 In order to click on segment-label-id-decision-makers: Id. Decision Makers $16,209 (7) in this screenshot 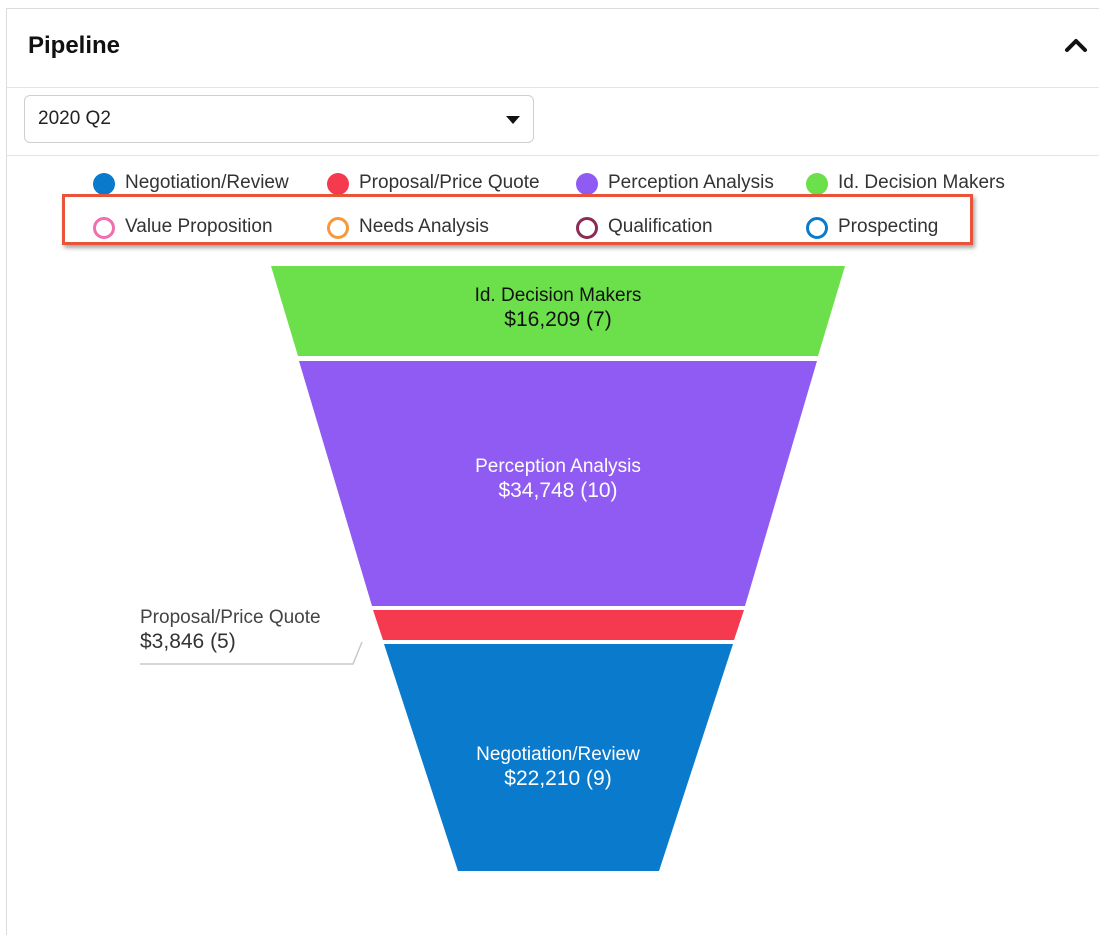, I will do `click(558, 308)`.